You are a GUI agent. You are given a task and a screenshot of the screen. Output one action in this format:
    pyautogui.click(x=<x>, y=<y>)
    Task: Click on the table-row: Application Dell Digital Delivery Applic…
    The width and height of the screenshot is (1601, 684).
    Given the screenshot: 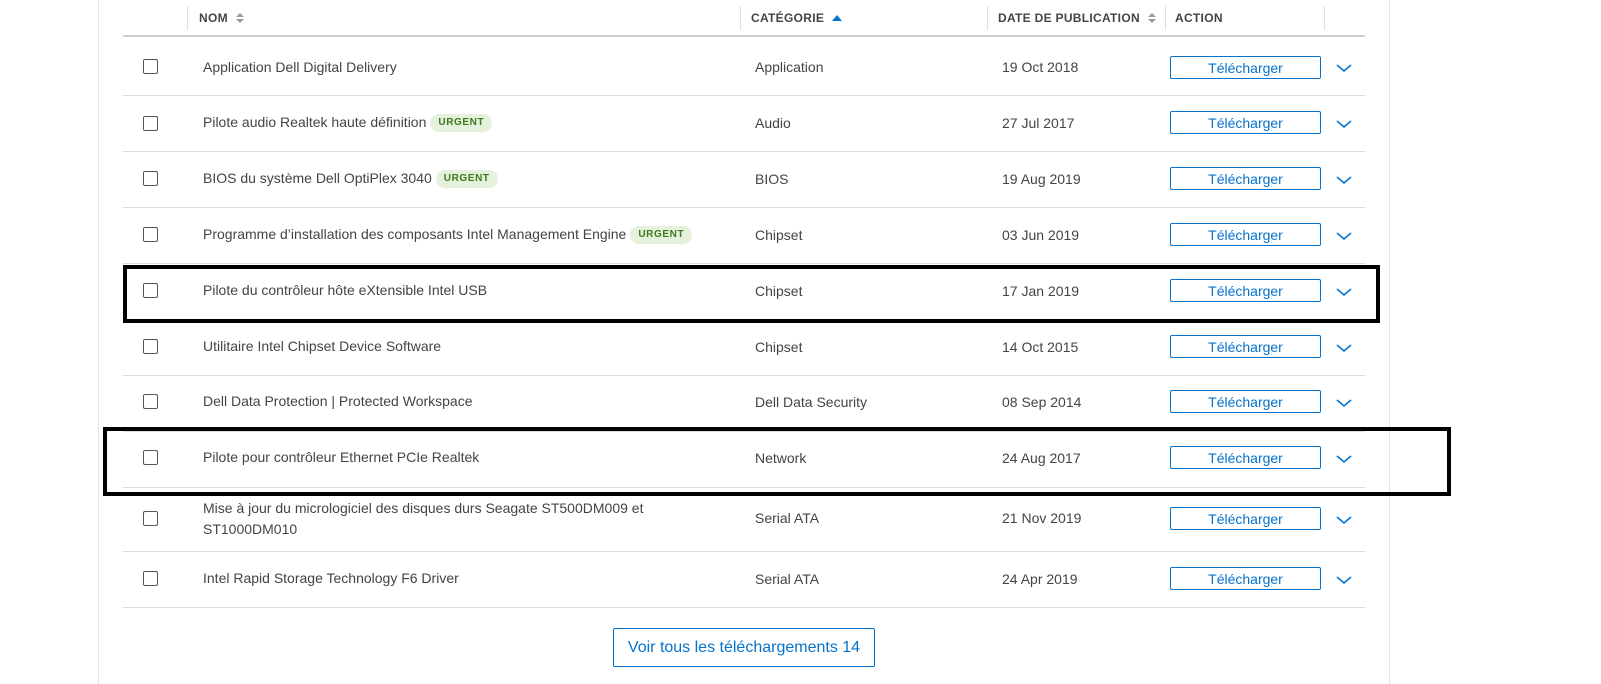 What is the action you would take?
    pyautogui.click(x=744, y=67)
    